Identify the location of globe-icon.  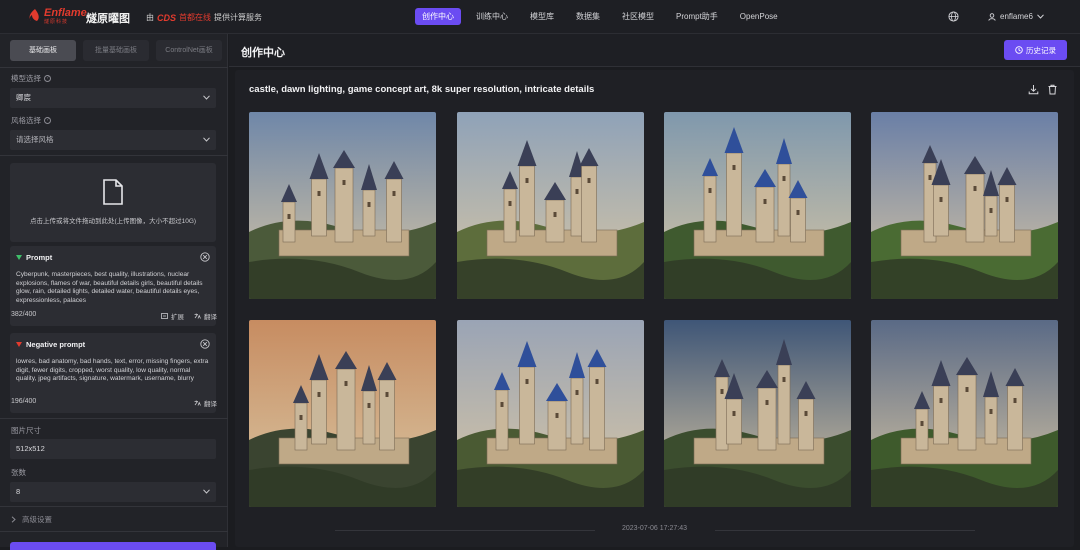
(953, 16).